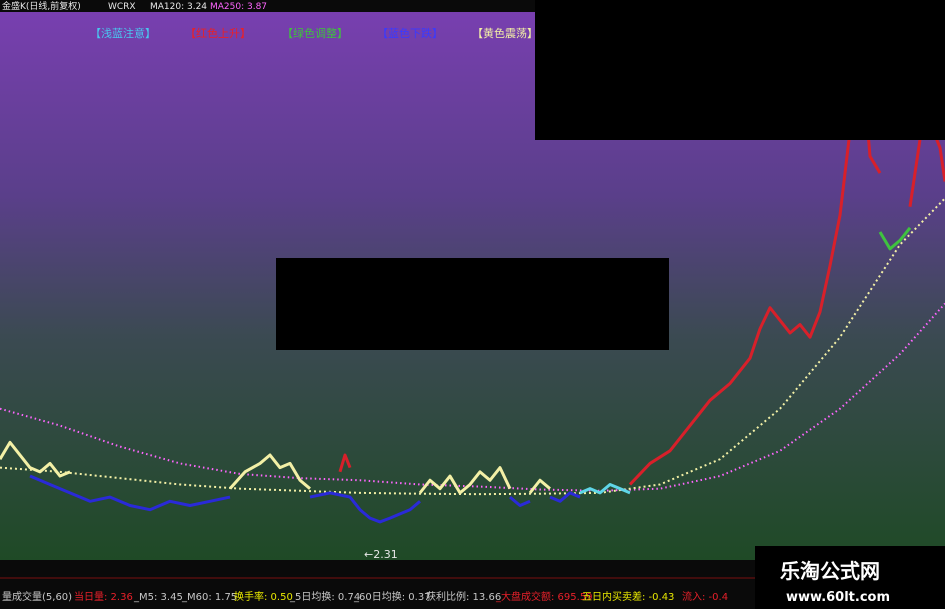 The image size is (945, 609). Describe the element at coordinates (263, 596) in the screenshot. I see `status-item: 换手率: 0.50` at that location.